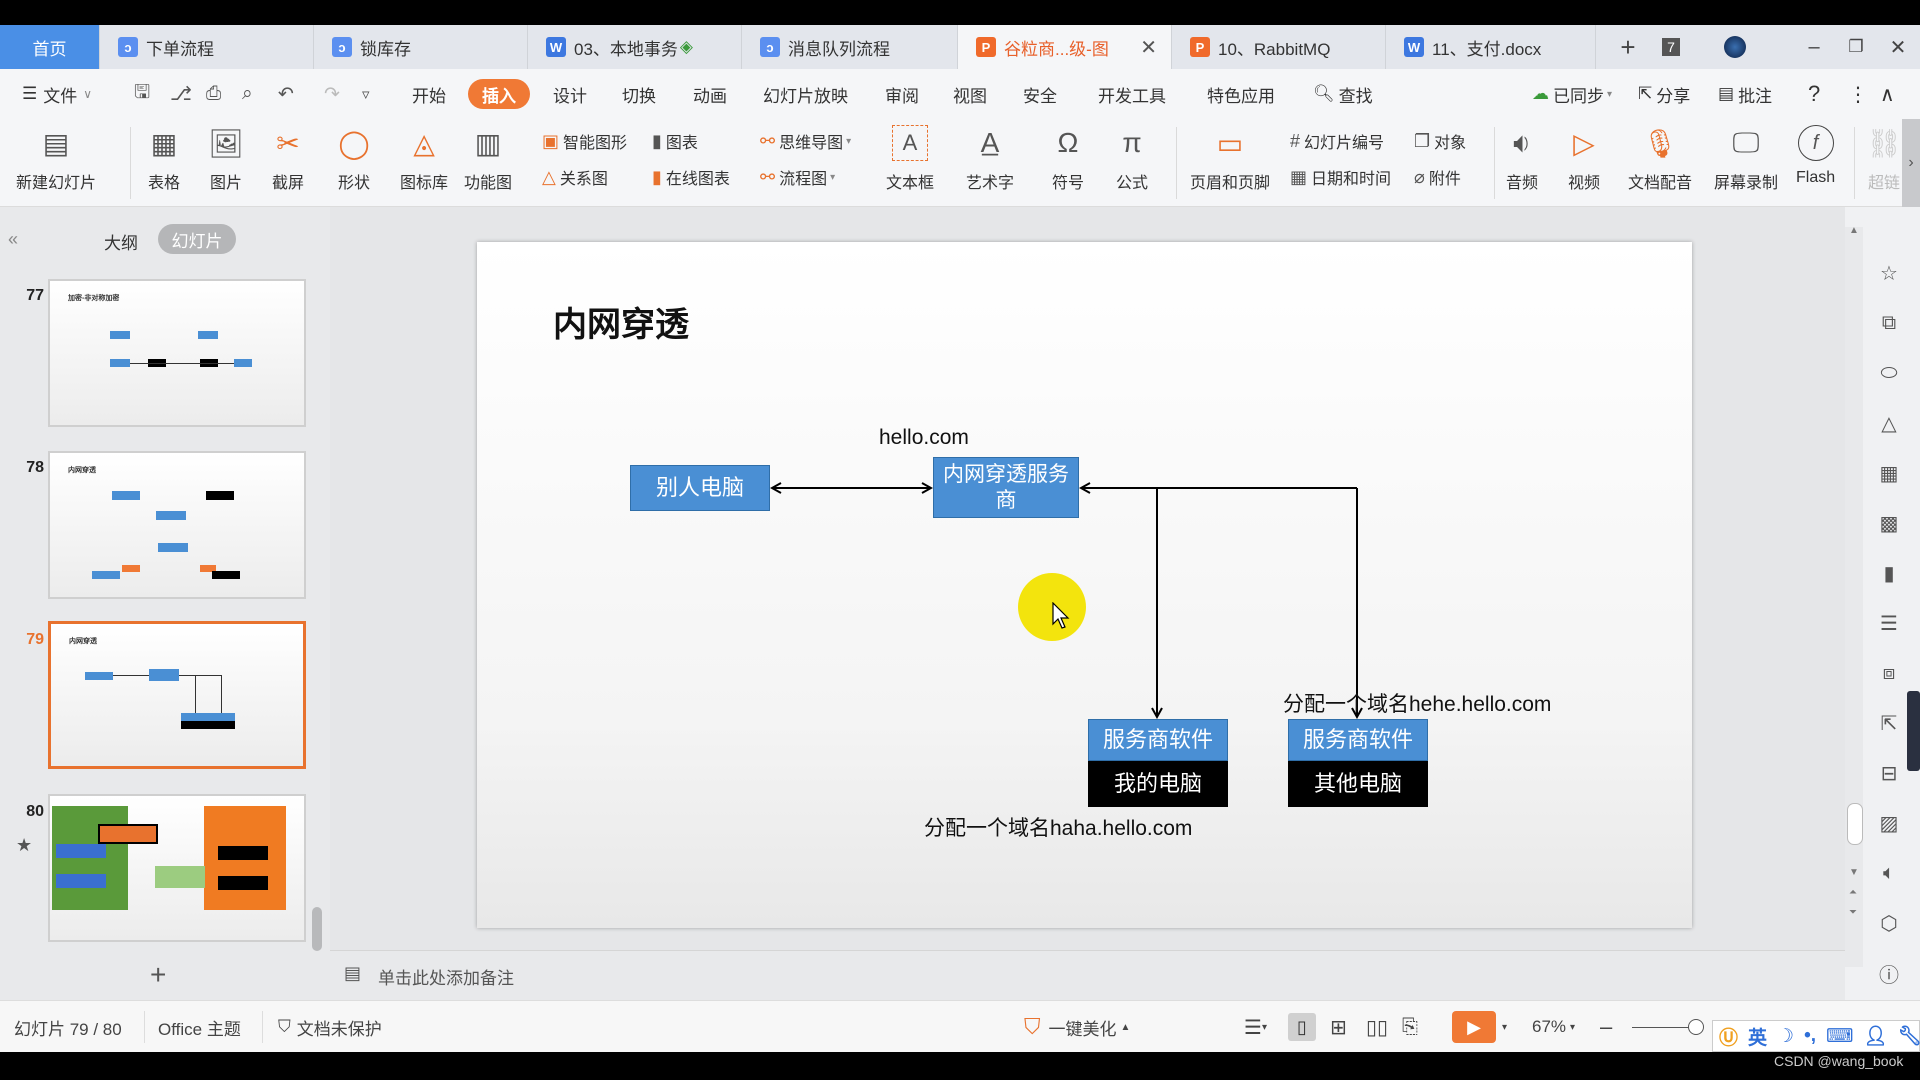 The width and height of the screenshot is (1920, 1080). Describe the element at coordinates (247, 94) in the screenshot. I see `print-preview-icon: ⌕` at that location.